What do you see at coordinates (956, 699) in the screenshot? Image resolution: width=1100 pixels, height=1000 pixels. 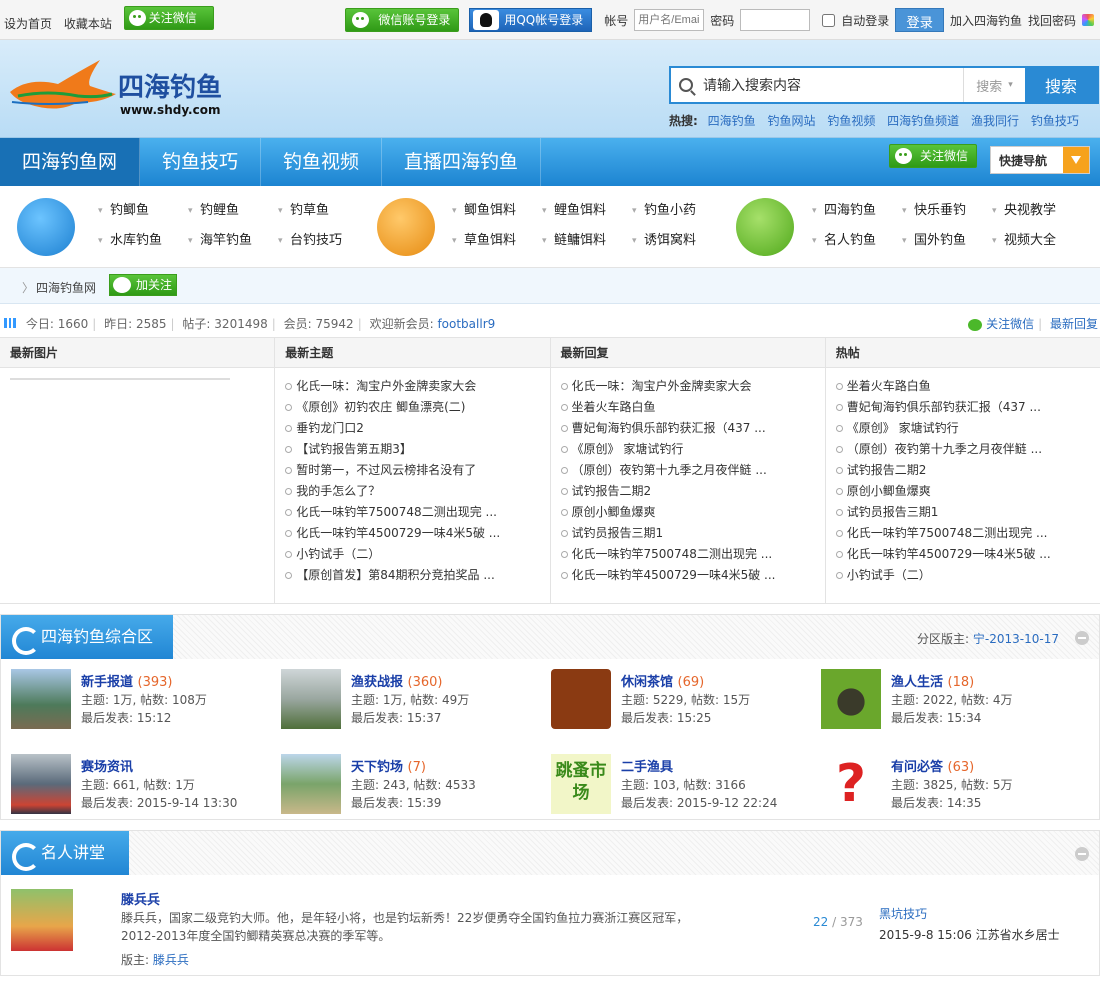 I see `forum-item: 渔人生活 (18) 主题: 2022, 帖数: 4万 最后发表: 15:34` at bounding box center [956, 699].